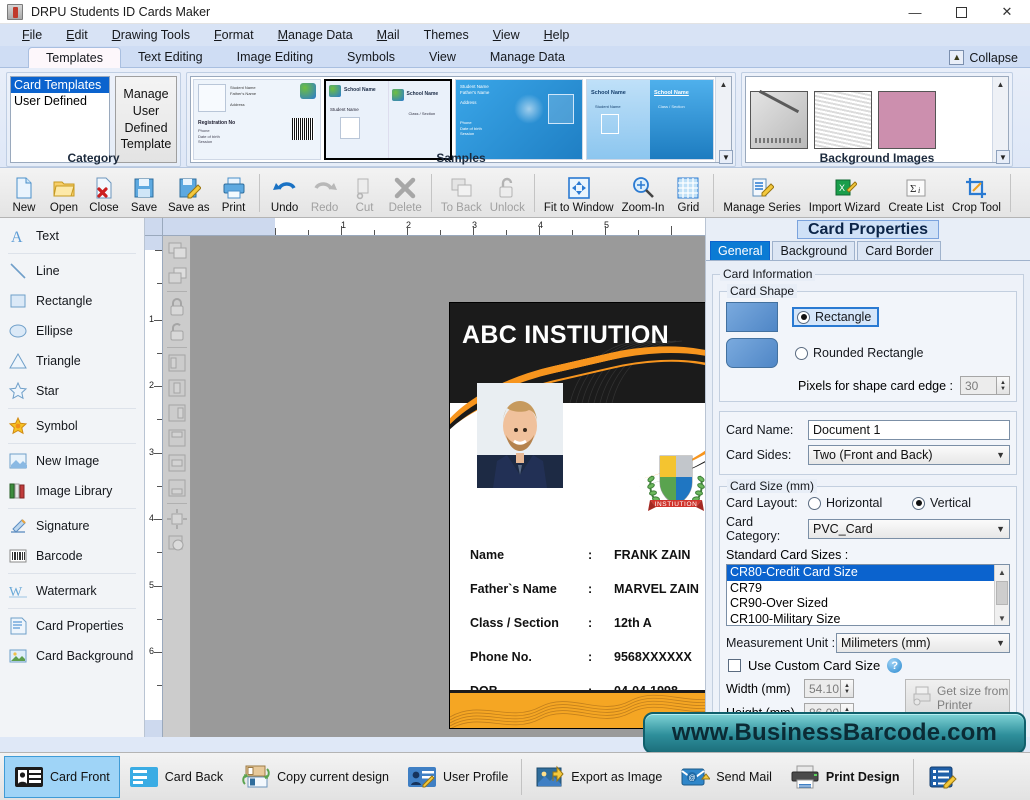 This screenshot has height=800, width=1030. What do you see at coordinates (177, 251) in the screenshot?
I see `bring-forward-icon` at bounding box center [177, 251].